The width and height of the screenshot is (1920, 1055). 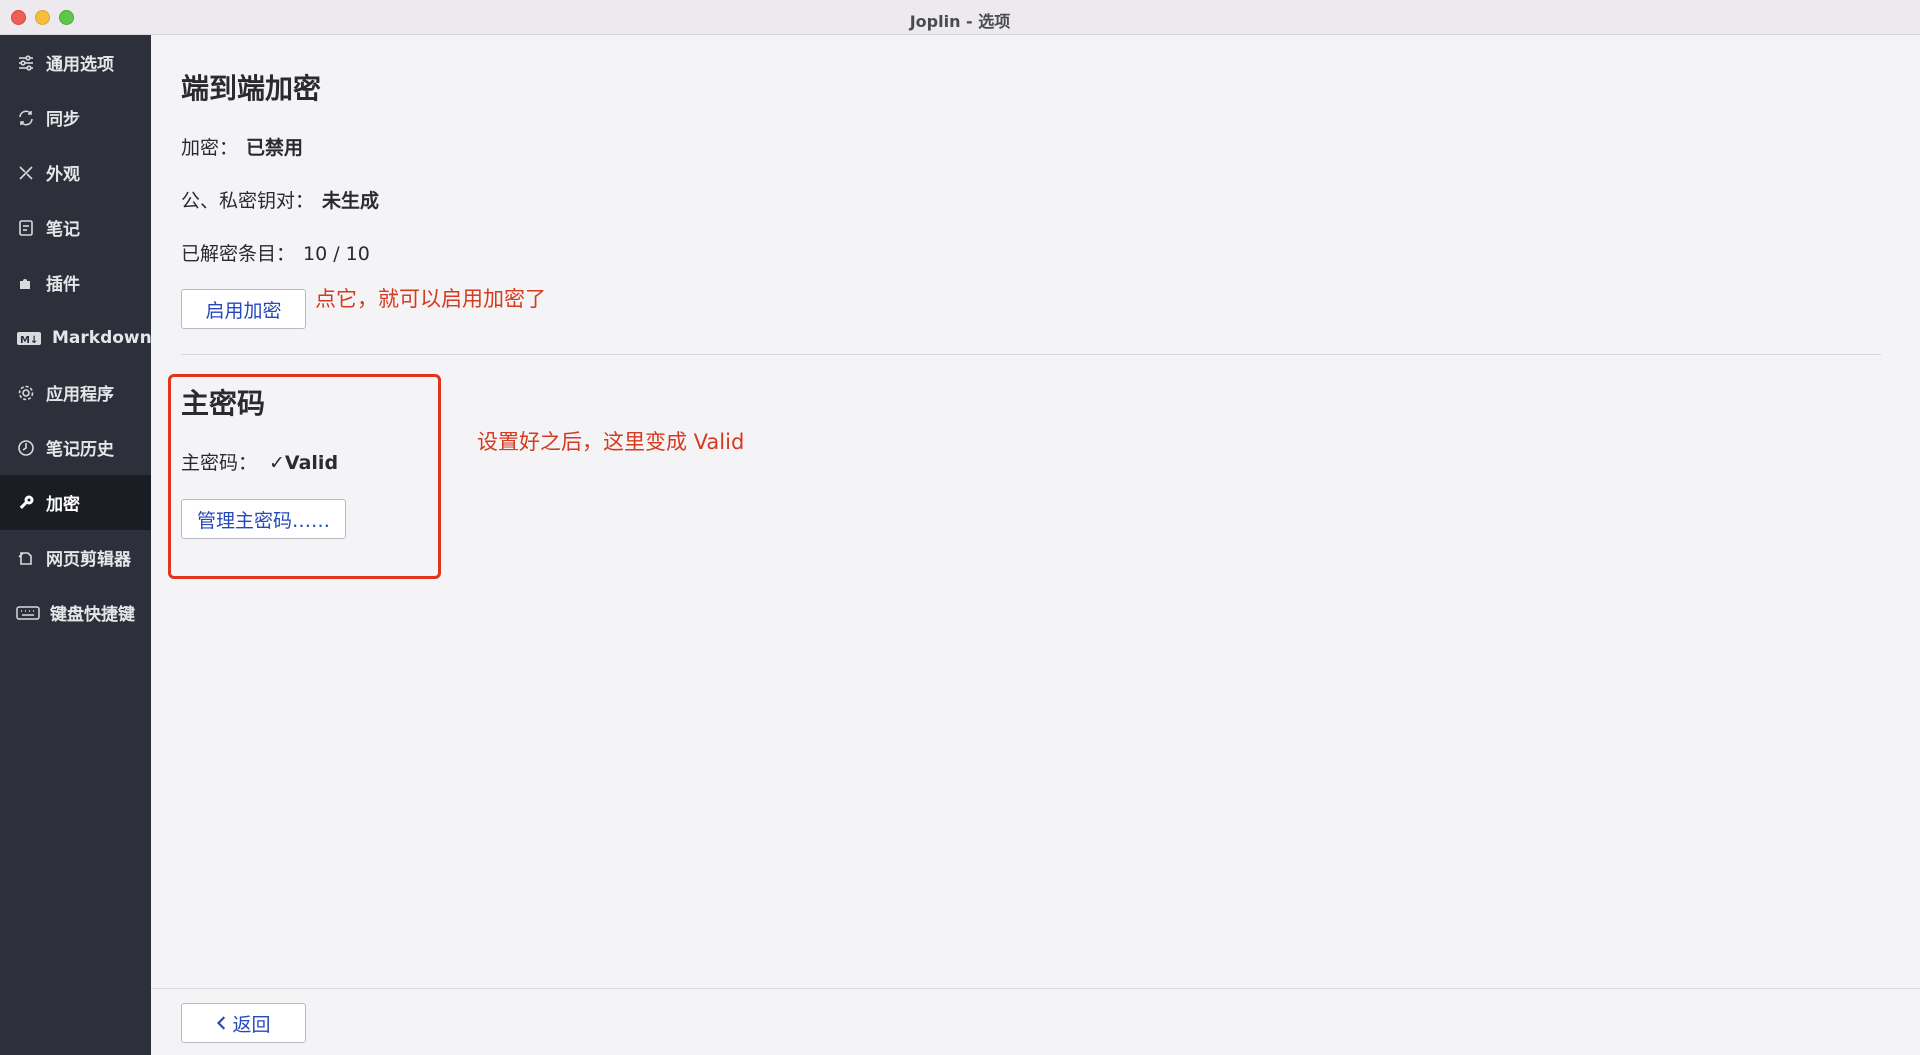 I want to click on master-password-status: ✓Valid, so click(x=304, y=463).